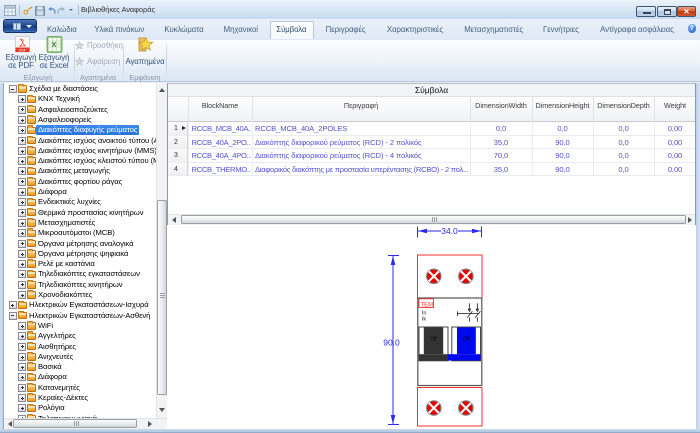 The width and height of the screenshot is (700, 433). Describe the element at coordinates (424, 320) in the screenshot. I see `svg-text: Ik` at that location.